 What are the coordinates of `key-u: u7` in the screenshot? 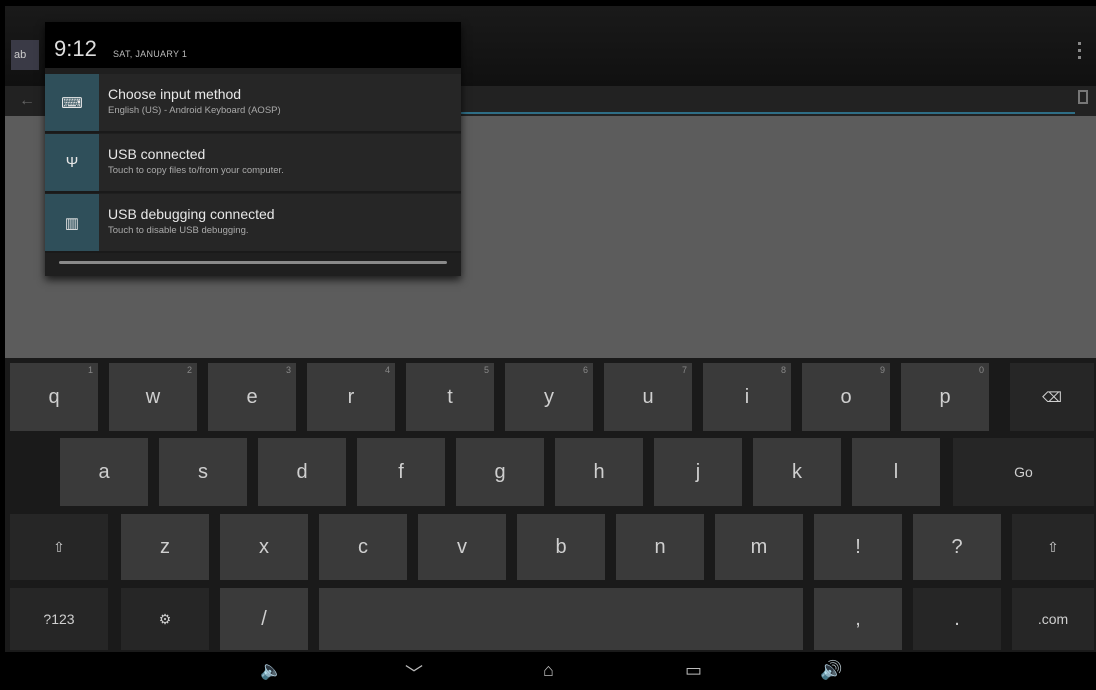 It's located at (648, 397).